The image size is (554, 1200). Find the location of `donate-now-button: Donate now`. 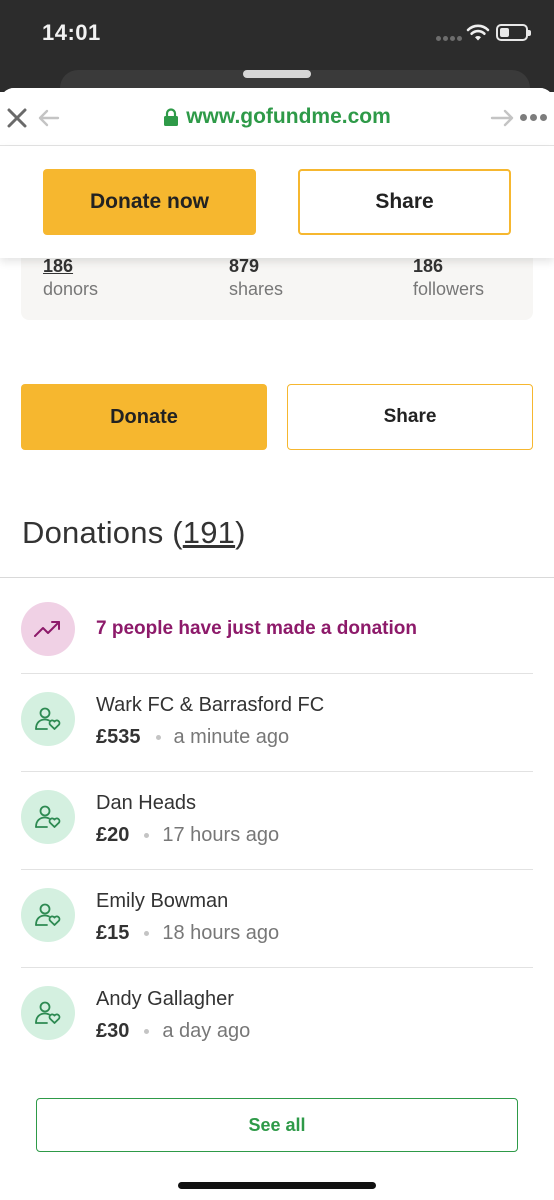

donate-now-button: Donate now is located at coordinates (149, 202).